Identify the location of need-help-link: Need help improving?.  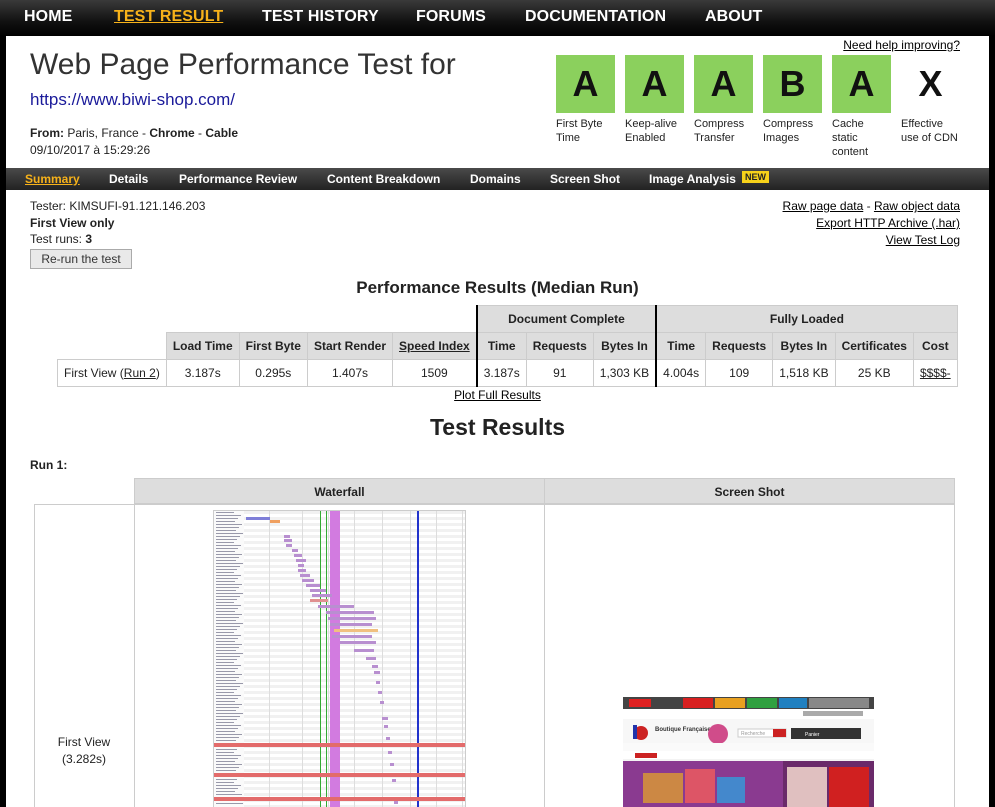
(901, 45).